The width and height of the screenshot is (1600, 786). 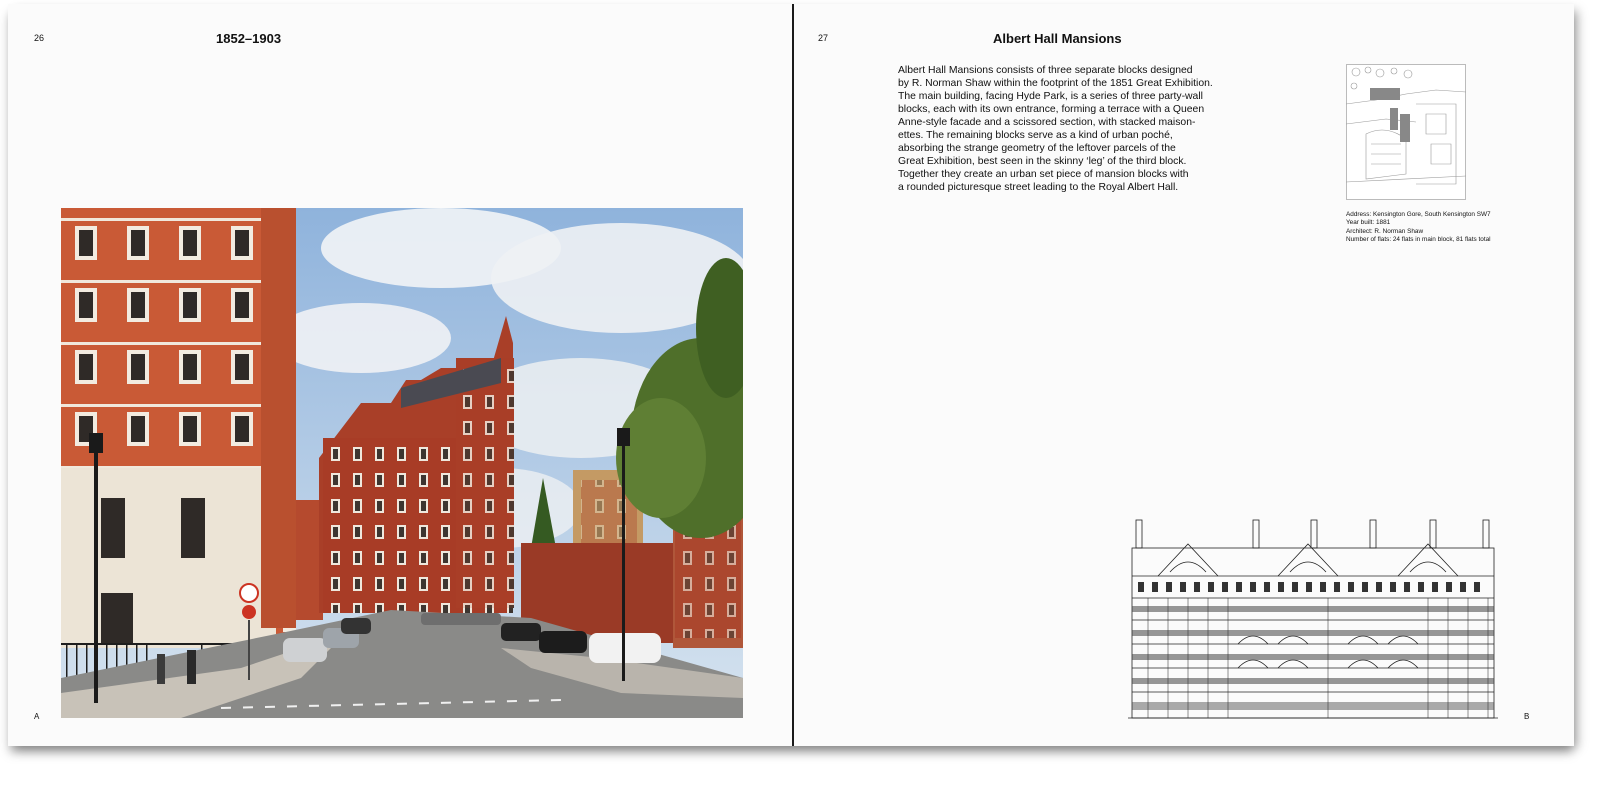 What do you see at coordinates (1527, 716) in the screenshot?
I see `elevation-label-b: B` at bounding box center [1527, 716].